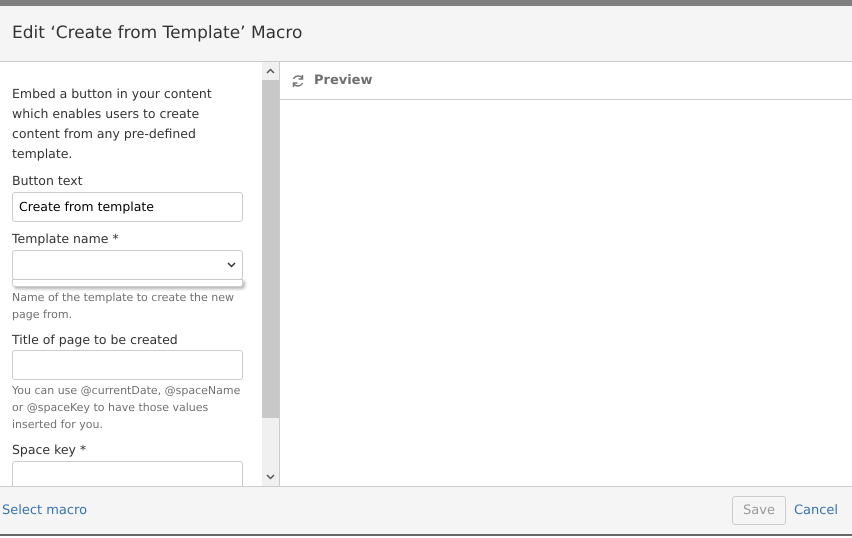  What do you see at coordinates (270, 71) in the screenshot?
I see `scroll-up-icon` at bounding box center [270, 71].